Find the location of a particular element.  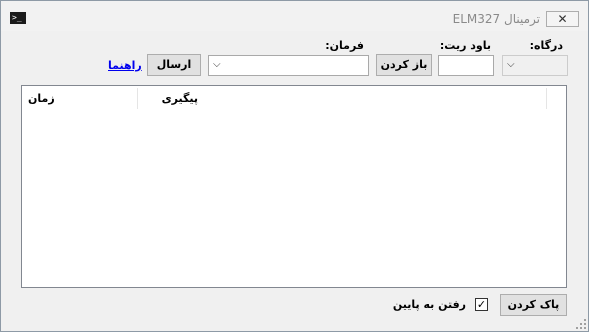

terminal-app-icon: >_ is located at coordinates (18, 18).